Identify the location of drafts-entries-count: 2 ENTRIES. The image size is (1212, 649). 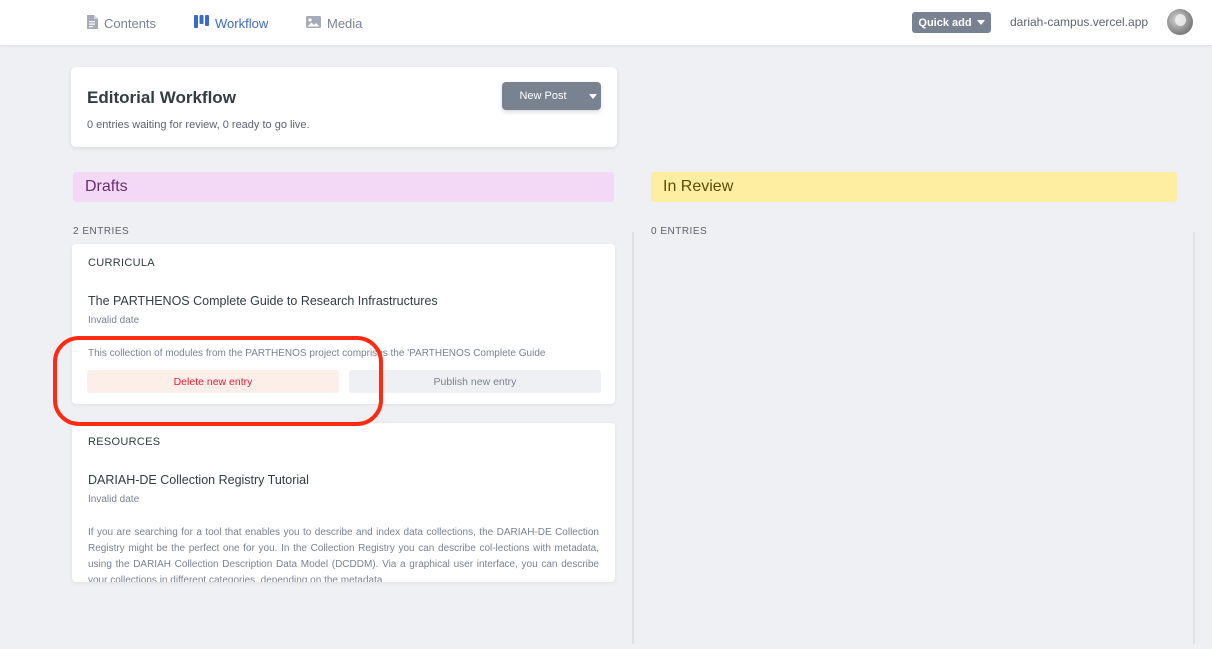
(101, 231).